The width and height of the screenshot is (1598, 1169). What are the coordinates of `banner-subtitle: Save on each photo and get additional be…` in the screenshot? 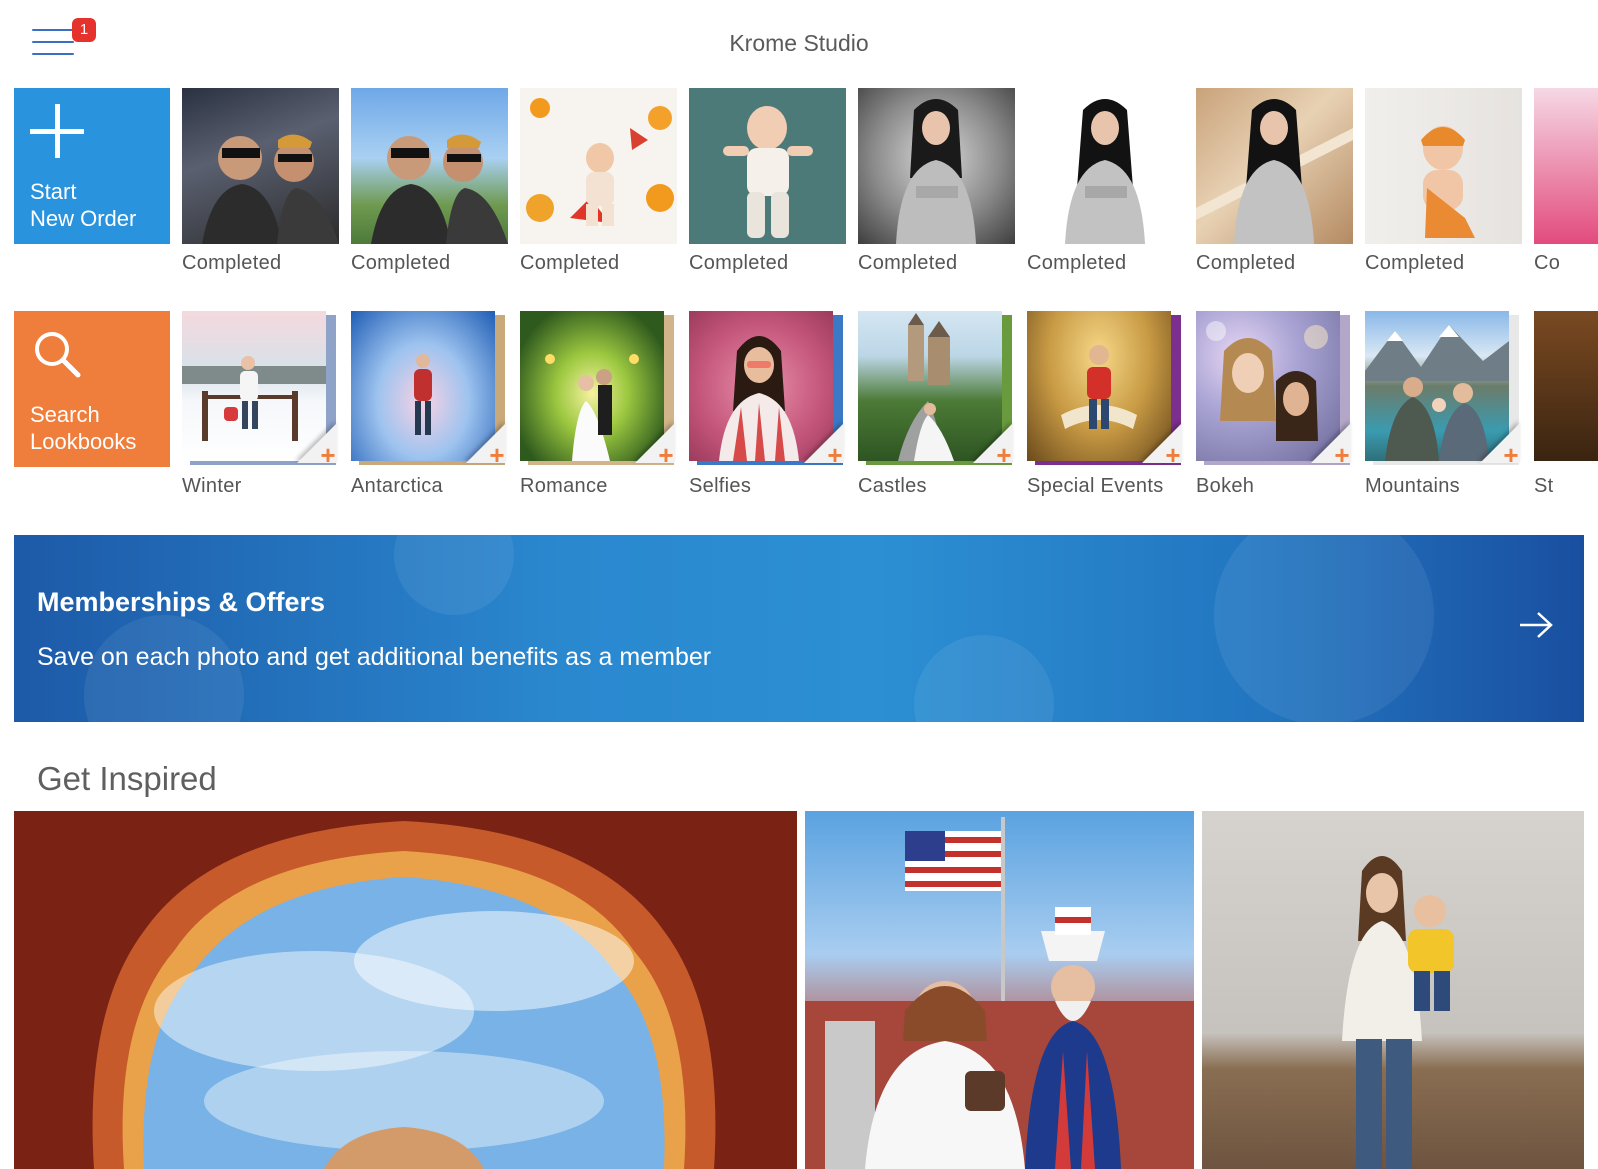 It's located at (374, 657).